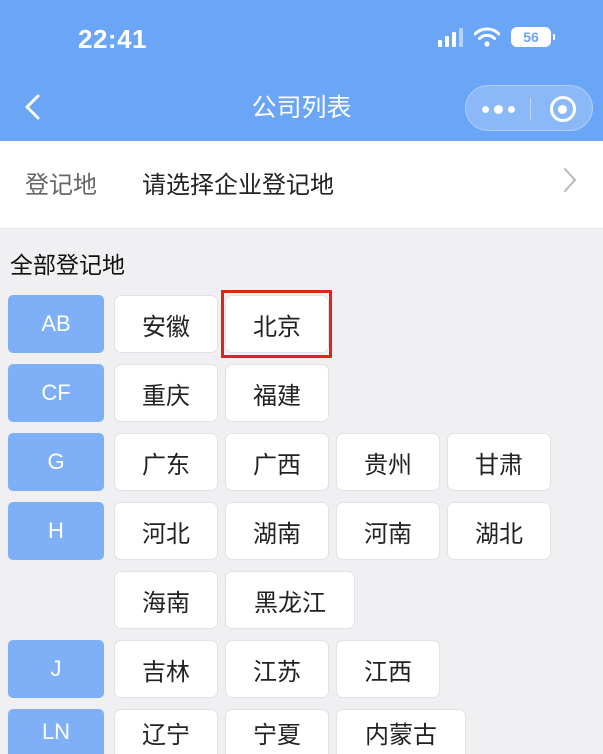  What do you see at coordinates (277, 462) in the screenshot?
I see `region-chip: 广西` at bounding box center [277, 462].